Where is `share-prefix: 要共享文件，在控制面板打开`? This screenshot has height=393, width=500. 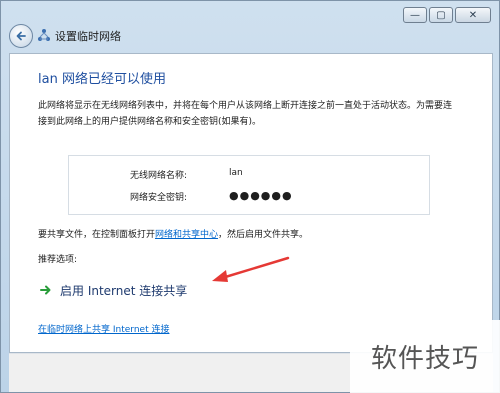 share-prefix: 要共享文件，在控制面板打开 is located at coordinates (97, 235).